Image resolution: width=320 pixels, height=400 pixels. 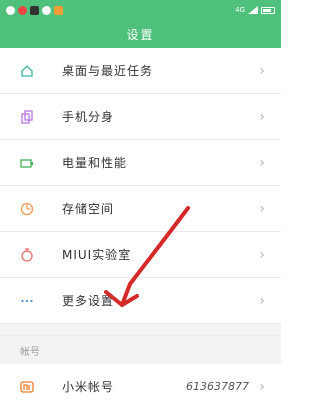 What do you see at coordinates (27, 209) in the screenshot?
I see `storage-icon` at bounding box center [27, 209].